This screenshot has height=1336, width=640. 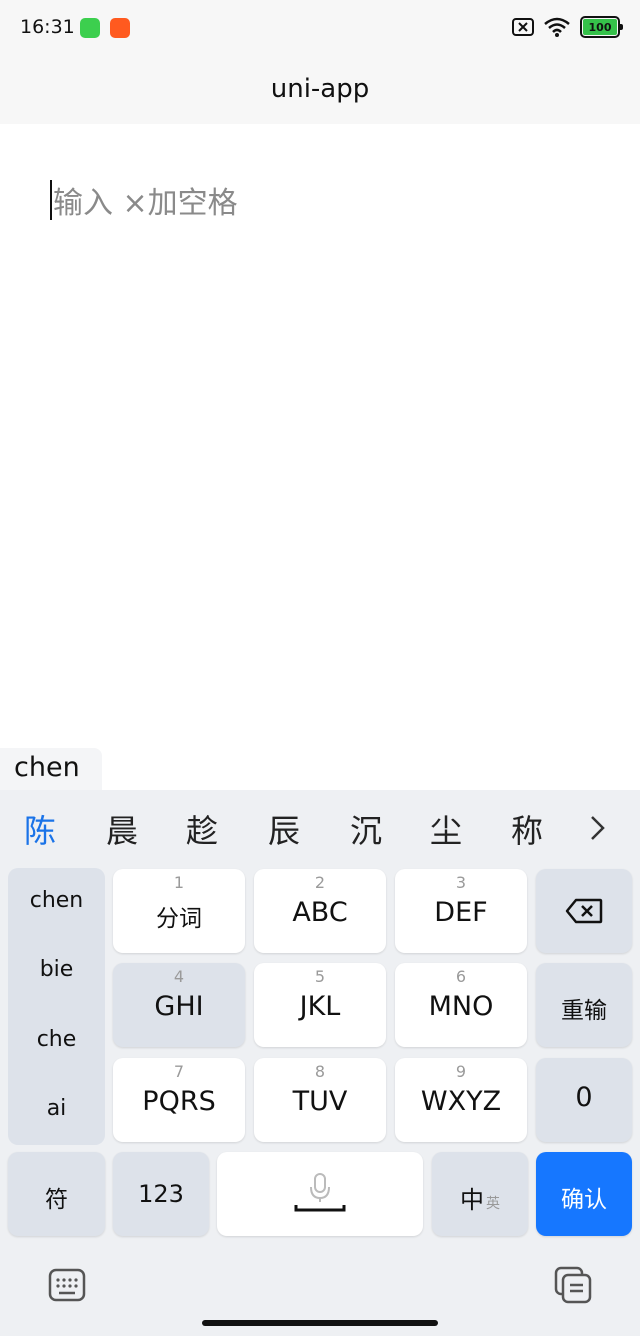 I want to click on key-5-jkl: 5 JKL, so click(x=320, y=1005).